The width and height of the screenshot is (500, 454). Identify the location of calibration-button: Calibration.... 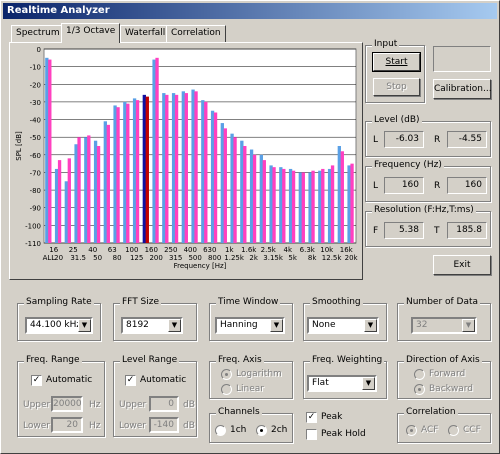
(462, 89).